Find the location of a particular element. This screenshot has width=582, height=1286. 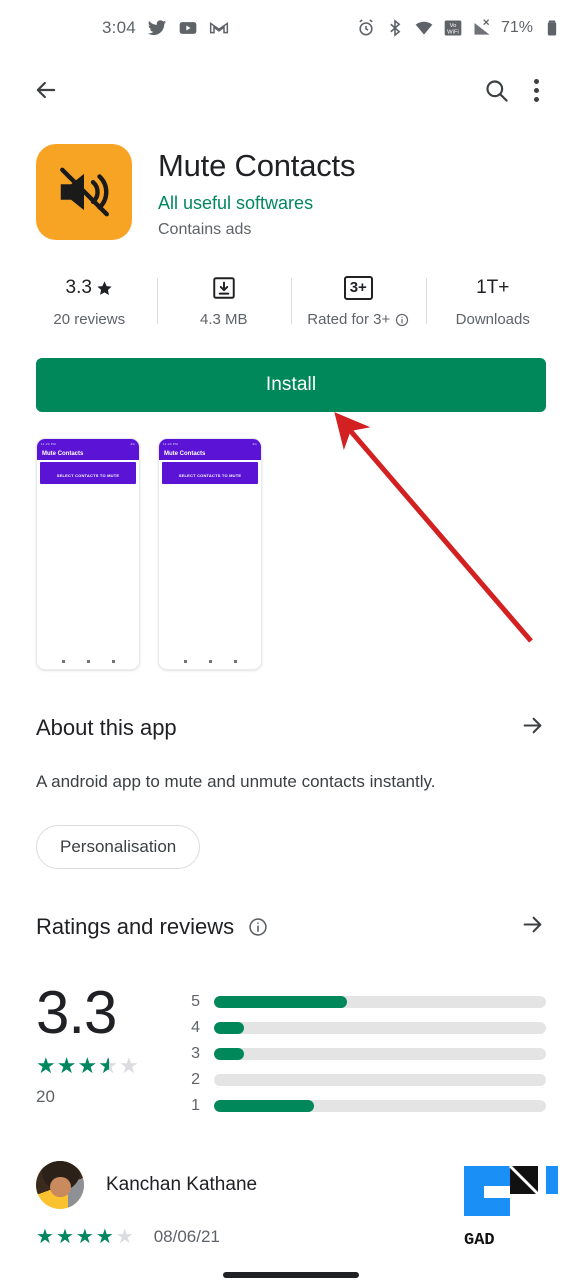

about-arrow-button is located at coordinates (532, 728).